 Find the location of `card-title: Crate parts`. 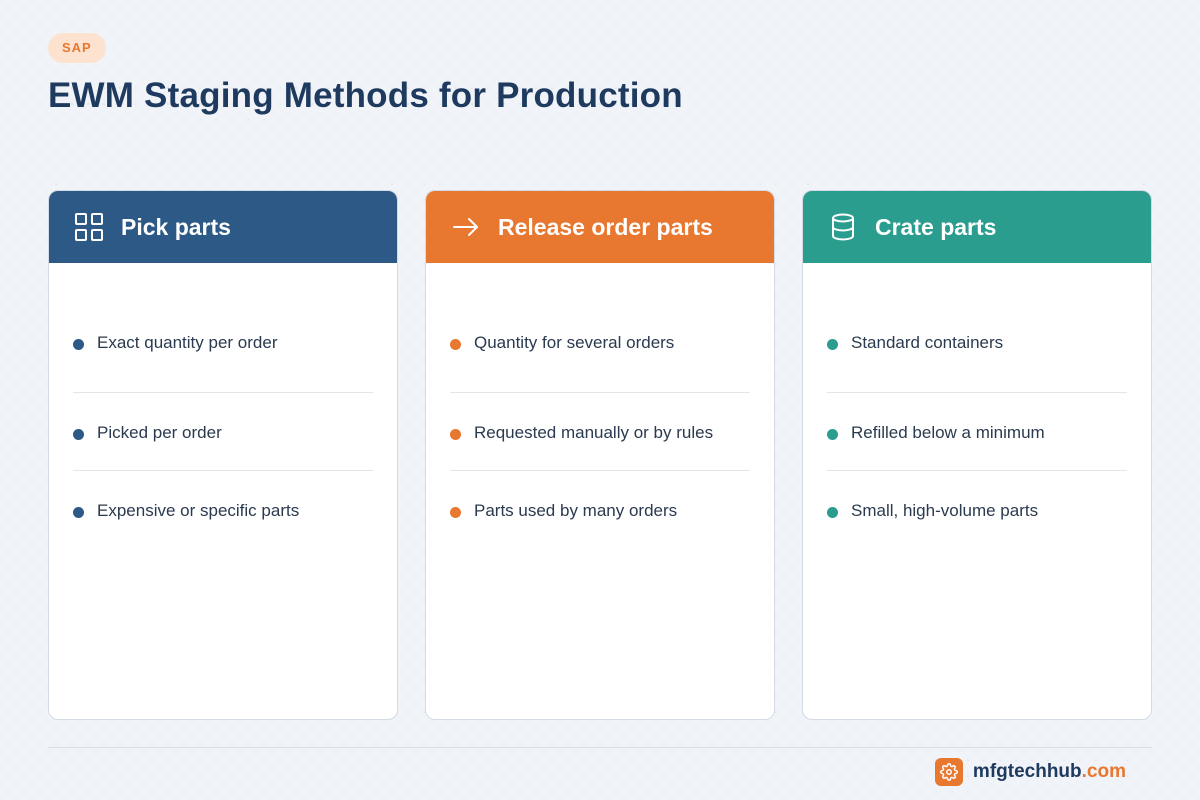

card-title: Crate parts is located at coordinates (936, 226).